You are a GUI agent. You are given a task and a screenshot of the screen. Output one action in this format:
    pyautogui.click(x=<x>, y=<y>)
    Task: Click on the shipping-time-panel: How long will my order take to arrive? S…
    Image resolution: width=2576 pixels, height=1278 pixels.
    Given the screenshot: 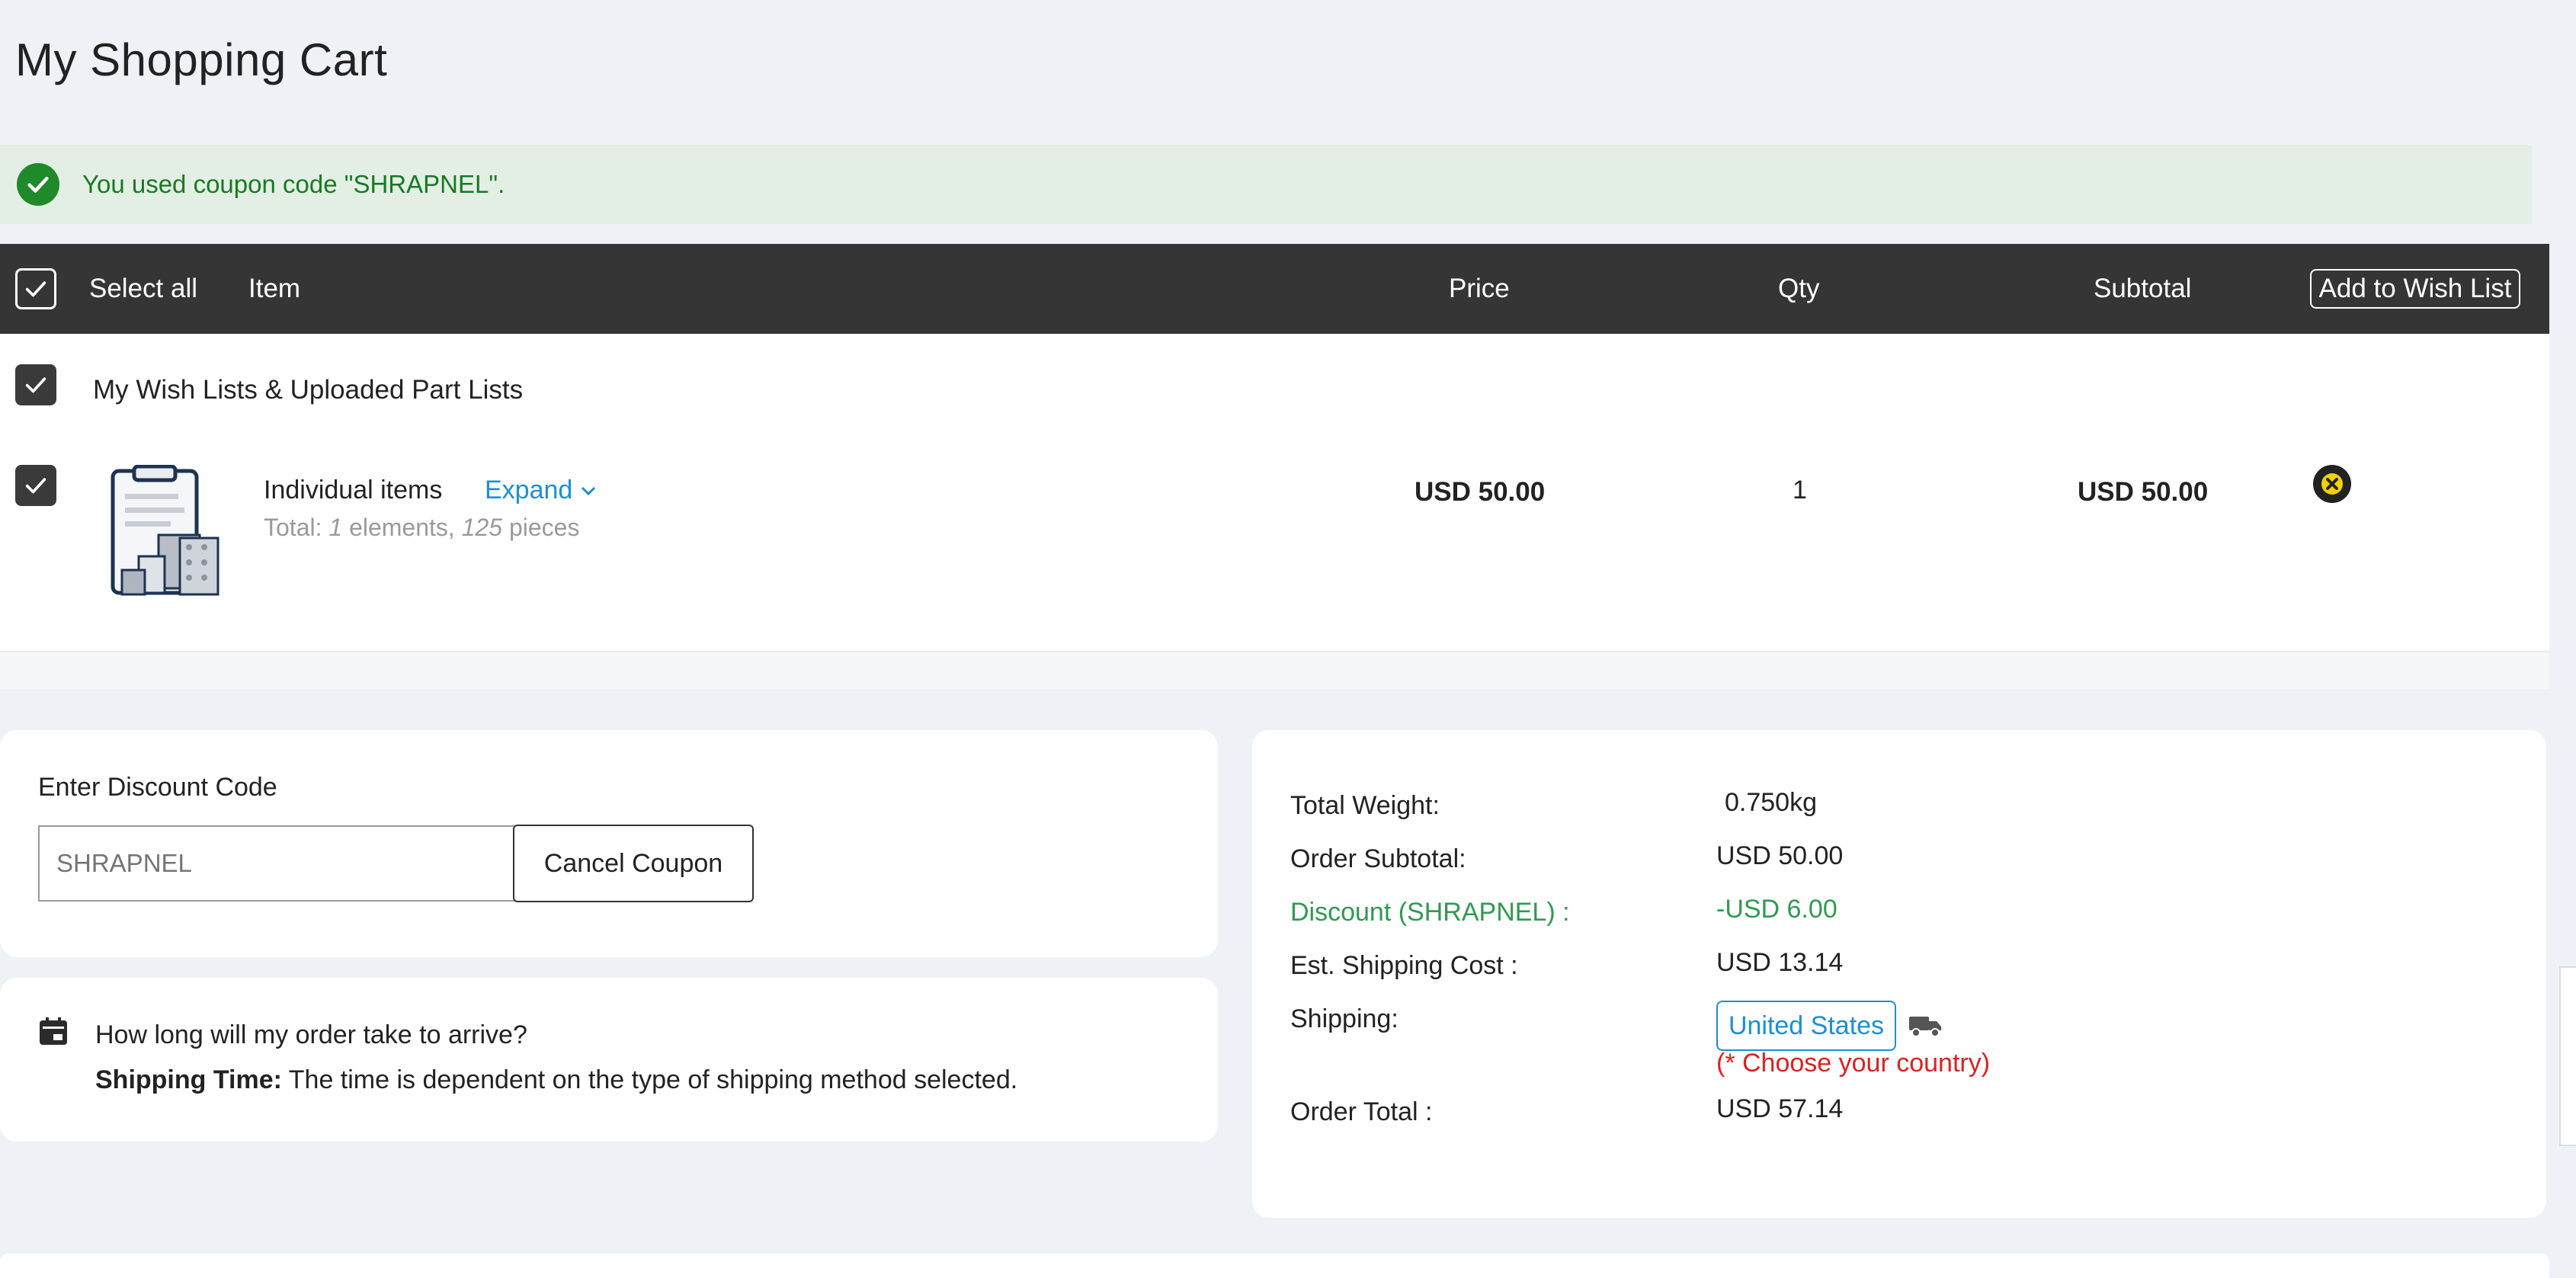 What is the action you would take?
    pyautogui.click(x=609, y=1060)
    